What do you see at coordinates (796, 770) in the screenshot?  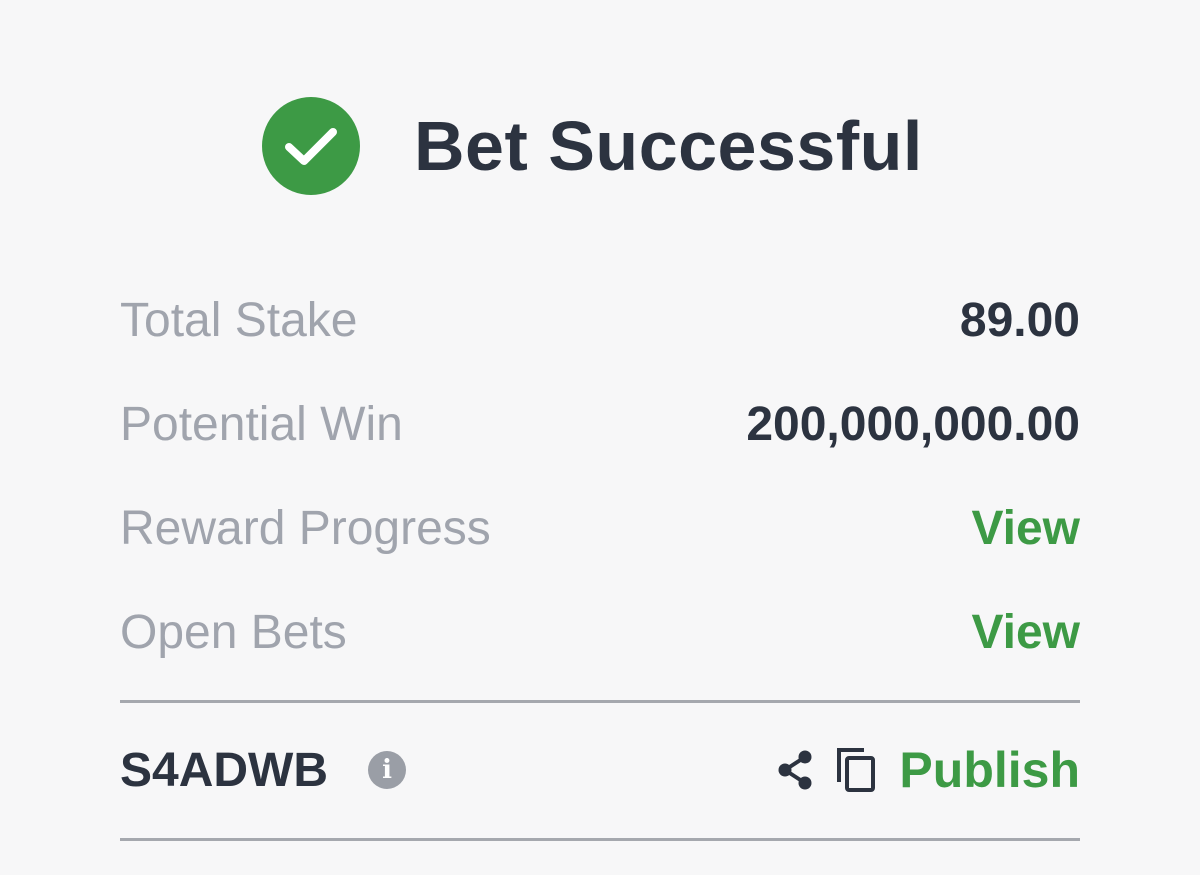 I see `share-icon` at bounding box center [796, 770].